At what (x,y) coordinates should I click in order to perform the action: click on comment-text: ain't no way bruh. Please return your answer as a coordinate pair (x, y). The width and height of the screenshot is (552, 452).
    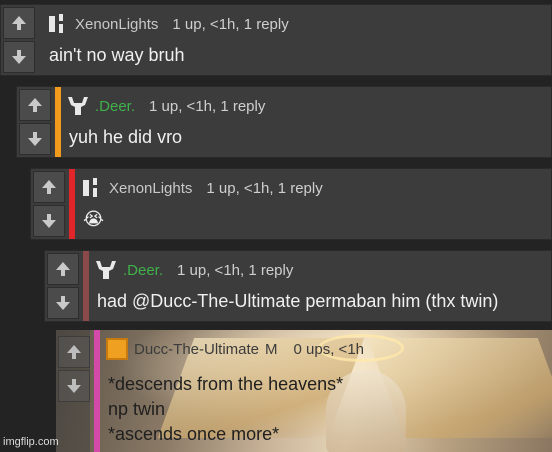
    Looking at the image, I should click on (117, 55).